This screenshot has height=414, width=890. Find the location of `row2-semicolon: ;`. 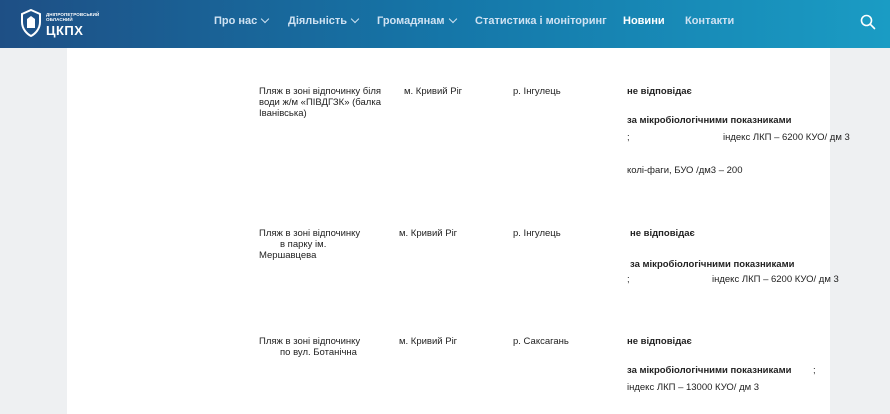

row2-semicolon: ; is located at coordinates (628, 279).